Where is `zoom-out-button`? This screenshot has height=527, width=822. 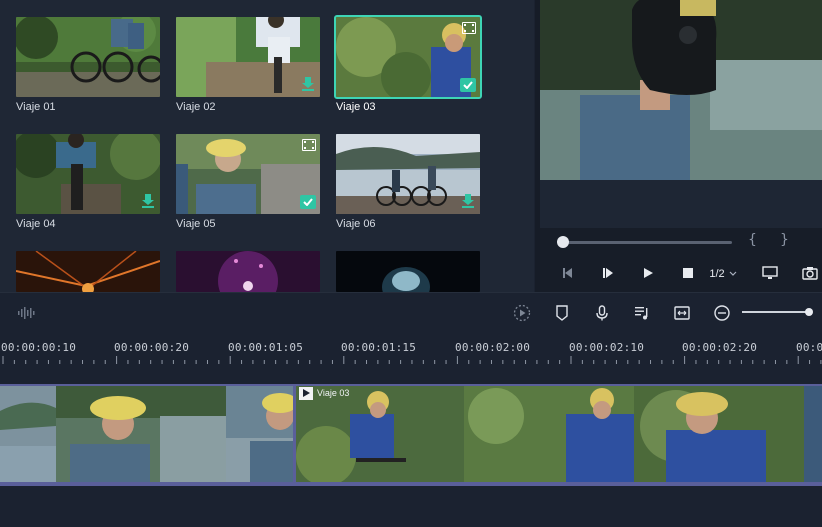 zoom-out-button is located at coordinates (722, 313).